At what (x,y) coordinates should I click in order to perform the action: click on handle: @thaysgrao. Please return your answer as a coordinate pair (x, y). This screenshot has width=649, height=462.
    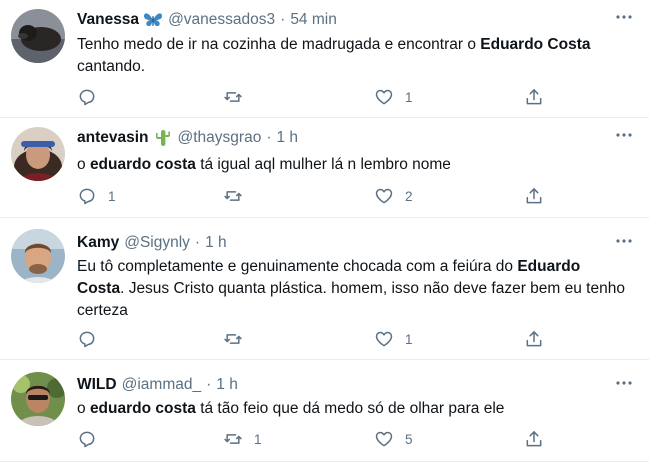
    Looking at the image, I should click on (220, 138).